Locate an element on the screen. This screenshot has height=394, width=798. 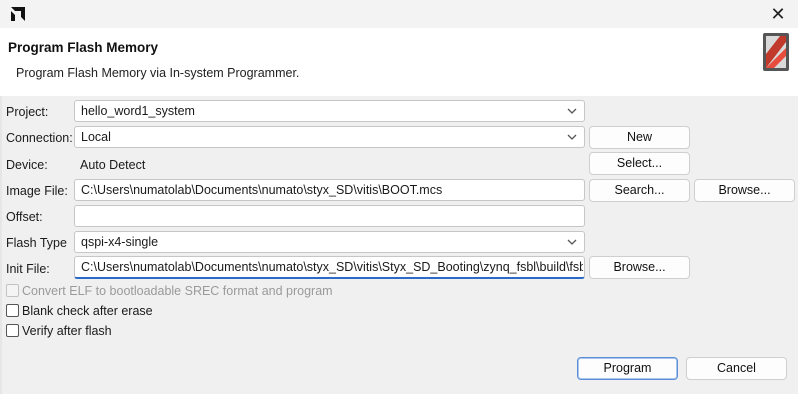
dialog-title: Program Flash Memory is located at coordinates (83, 47).